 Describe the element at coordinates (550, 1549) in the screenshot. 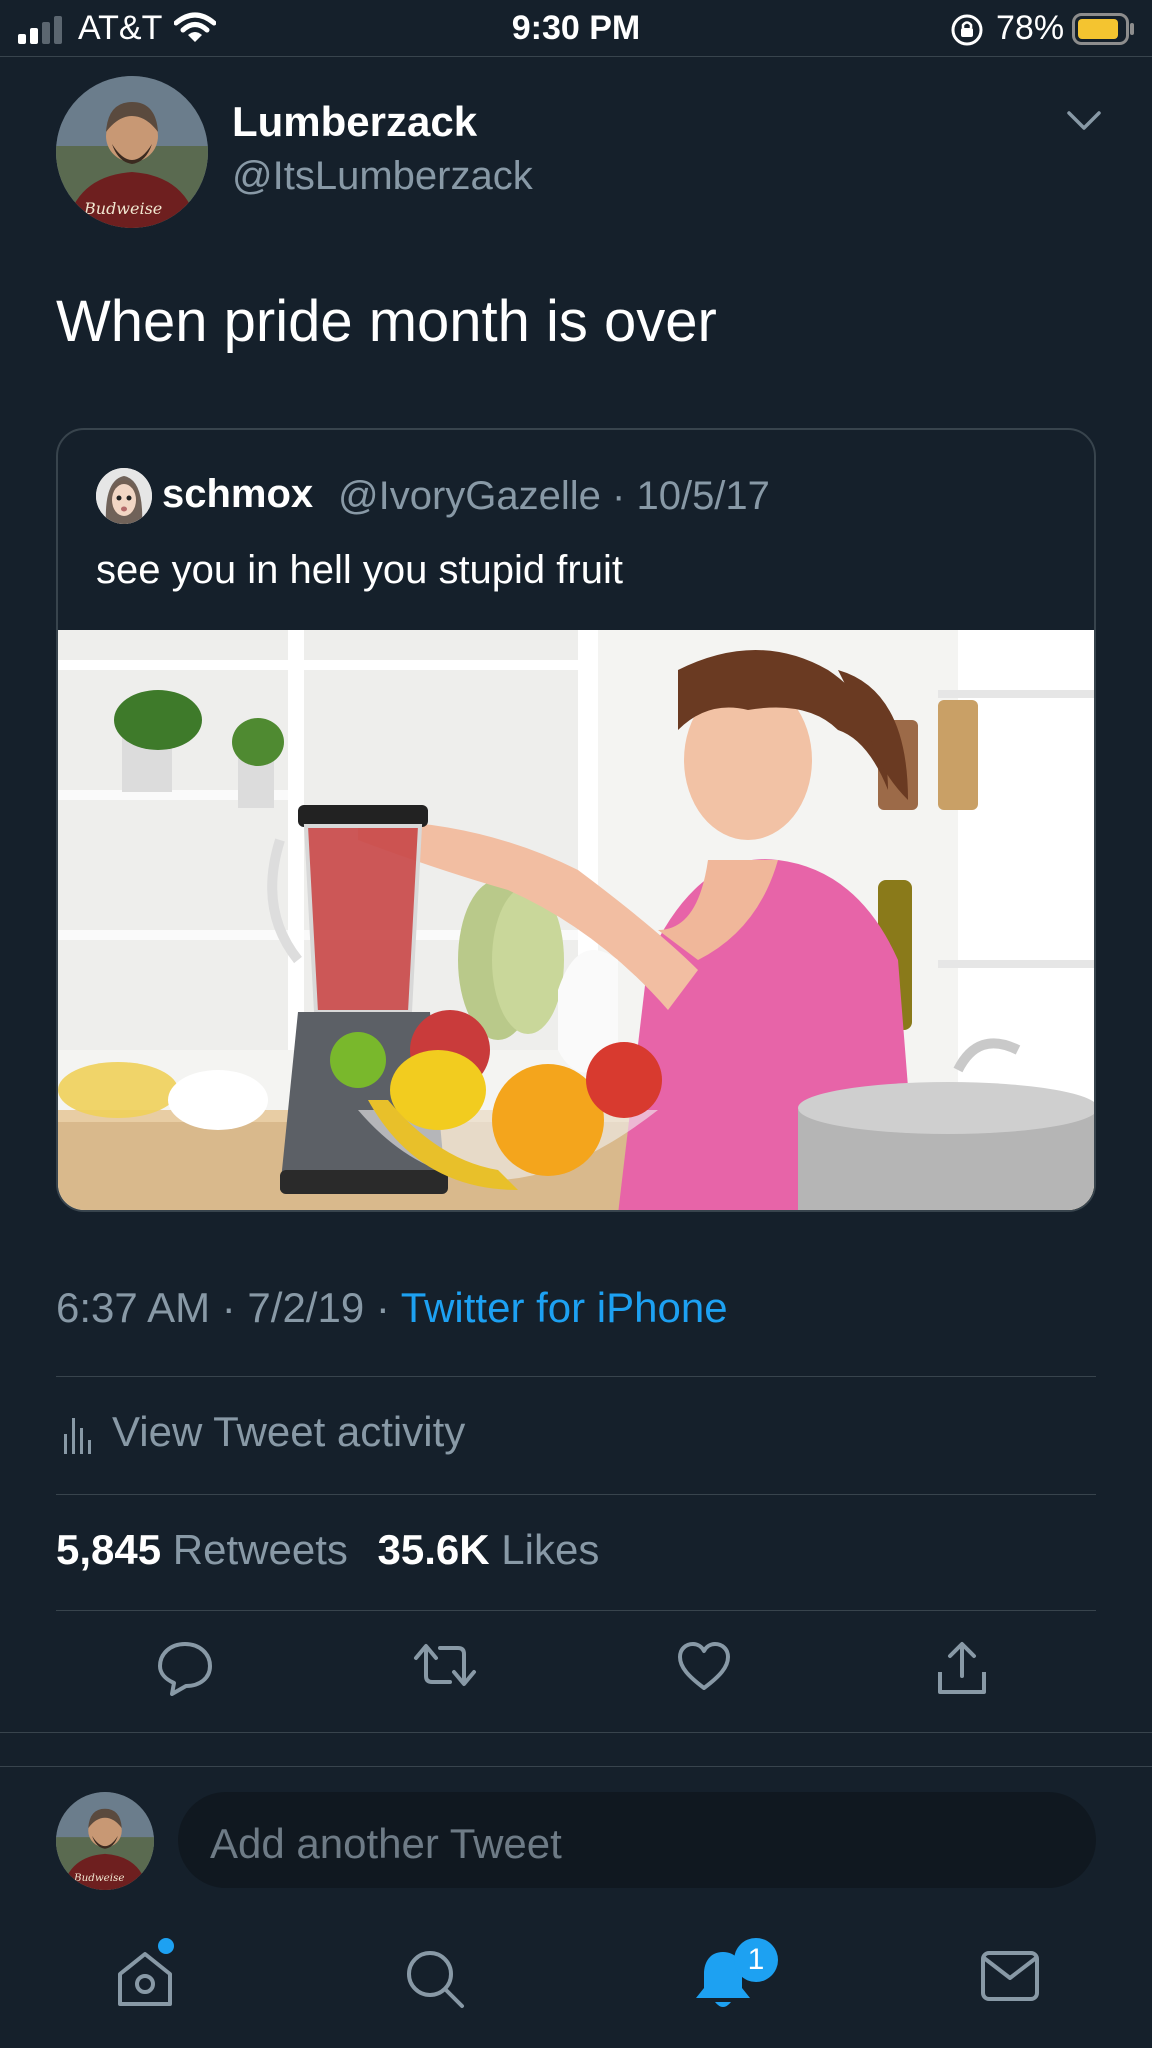

I see `likes-label: Likes` at that location.